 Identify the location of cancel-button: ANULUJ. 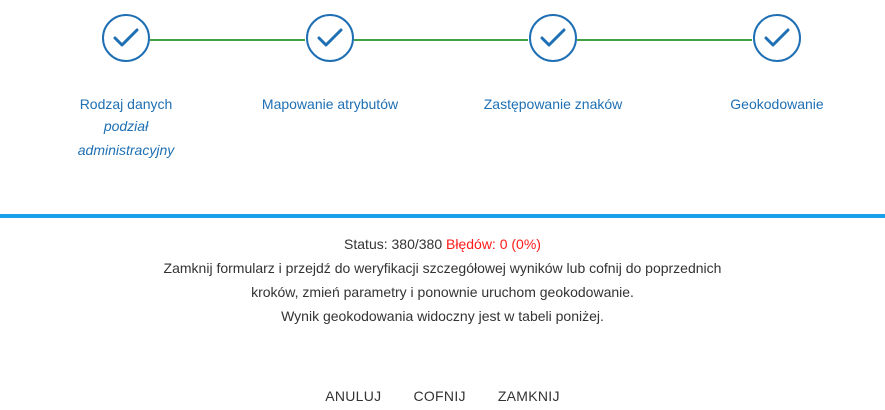
(353, 396).